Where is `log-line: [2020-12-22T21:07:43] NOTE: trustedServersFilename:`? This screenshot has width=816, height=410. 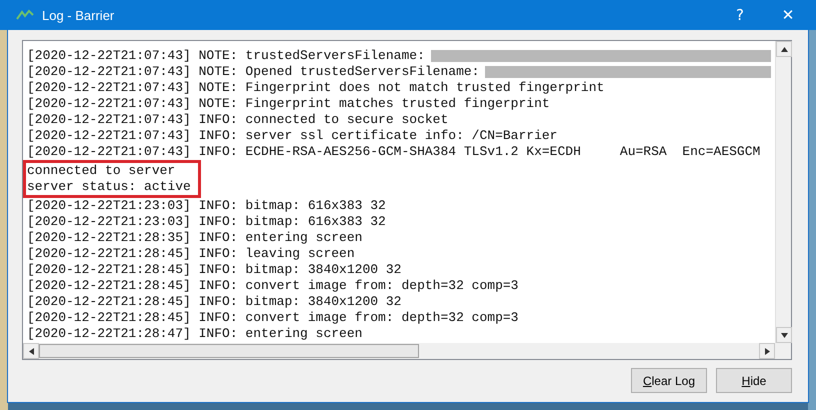
log-line: [2020-12-22T21:07:43] NOTE: trustedServersFilename: is located at coordinates (226, 56).